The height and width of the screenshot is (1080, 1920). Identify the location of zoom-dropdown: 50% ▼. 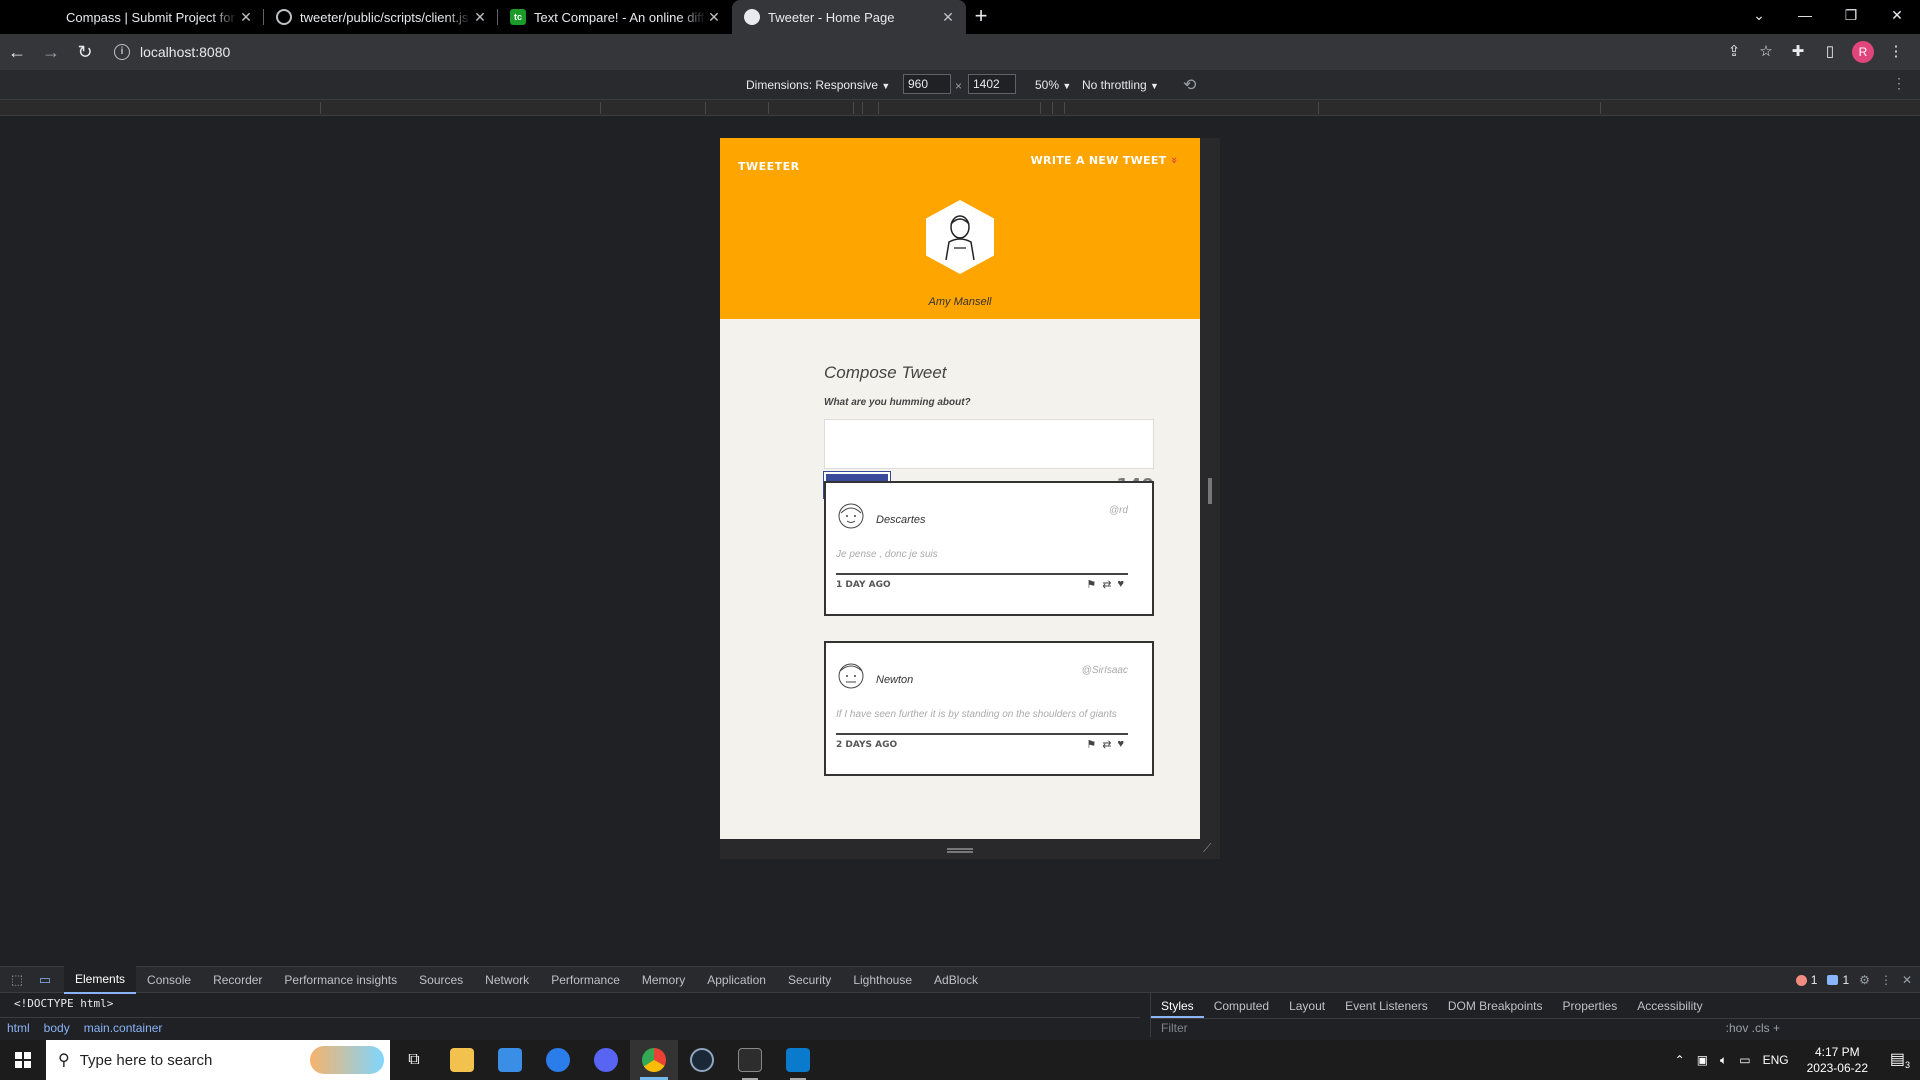
(1053, 85).